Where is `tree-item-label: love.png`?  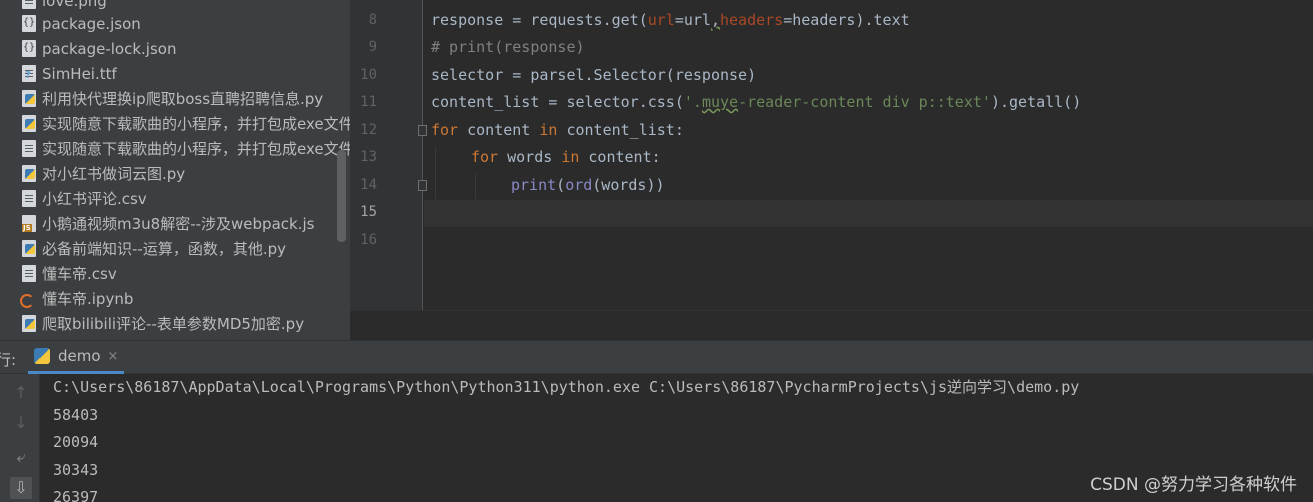
tree-item-label: love.png is located at coordinates (74, 5).